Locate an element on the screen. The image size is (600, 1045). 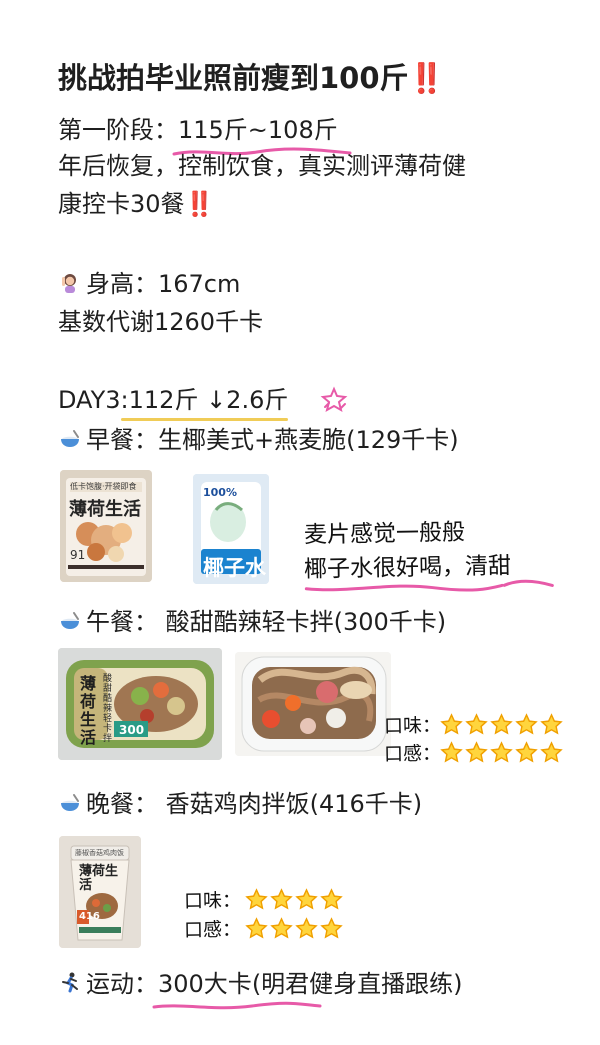
page-title: 挑战拍毕业照前瘦到100斤‼️ is located at coordinates (251, 78).